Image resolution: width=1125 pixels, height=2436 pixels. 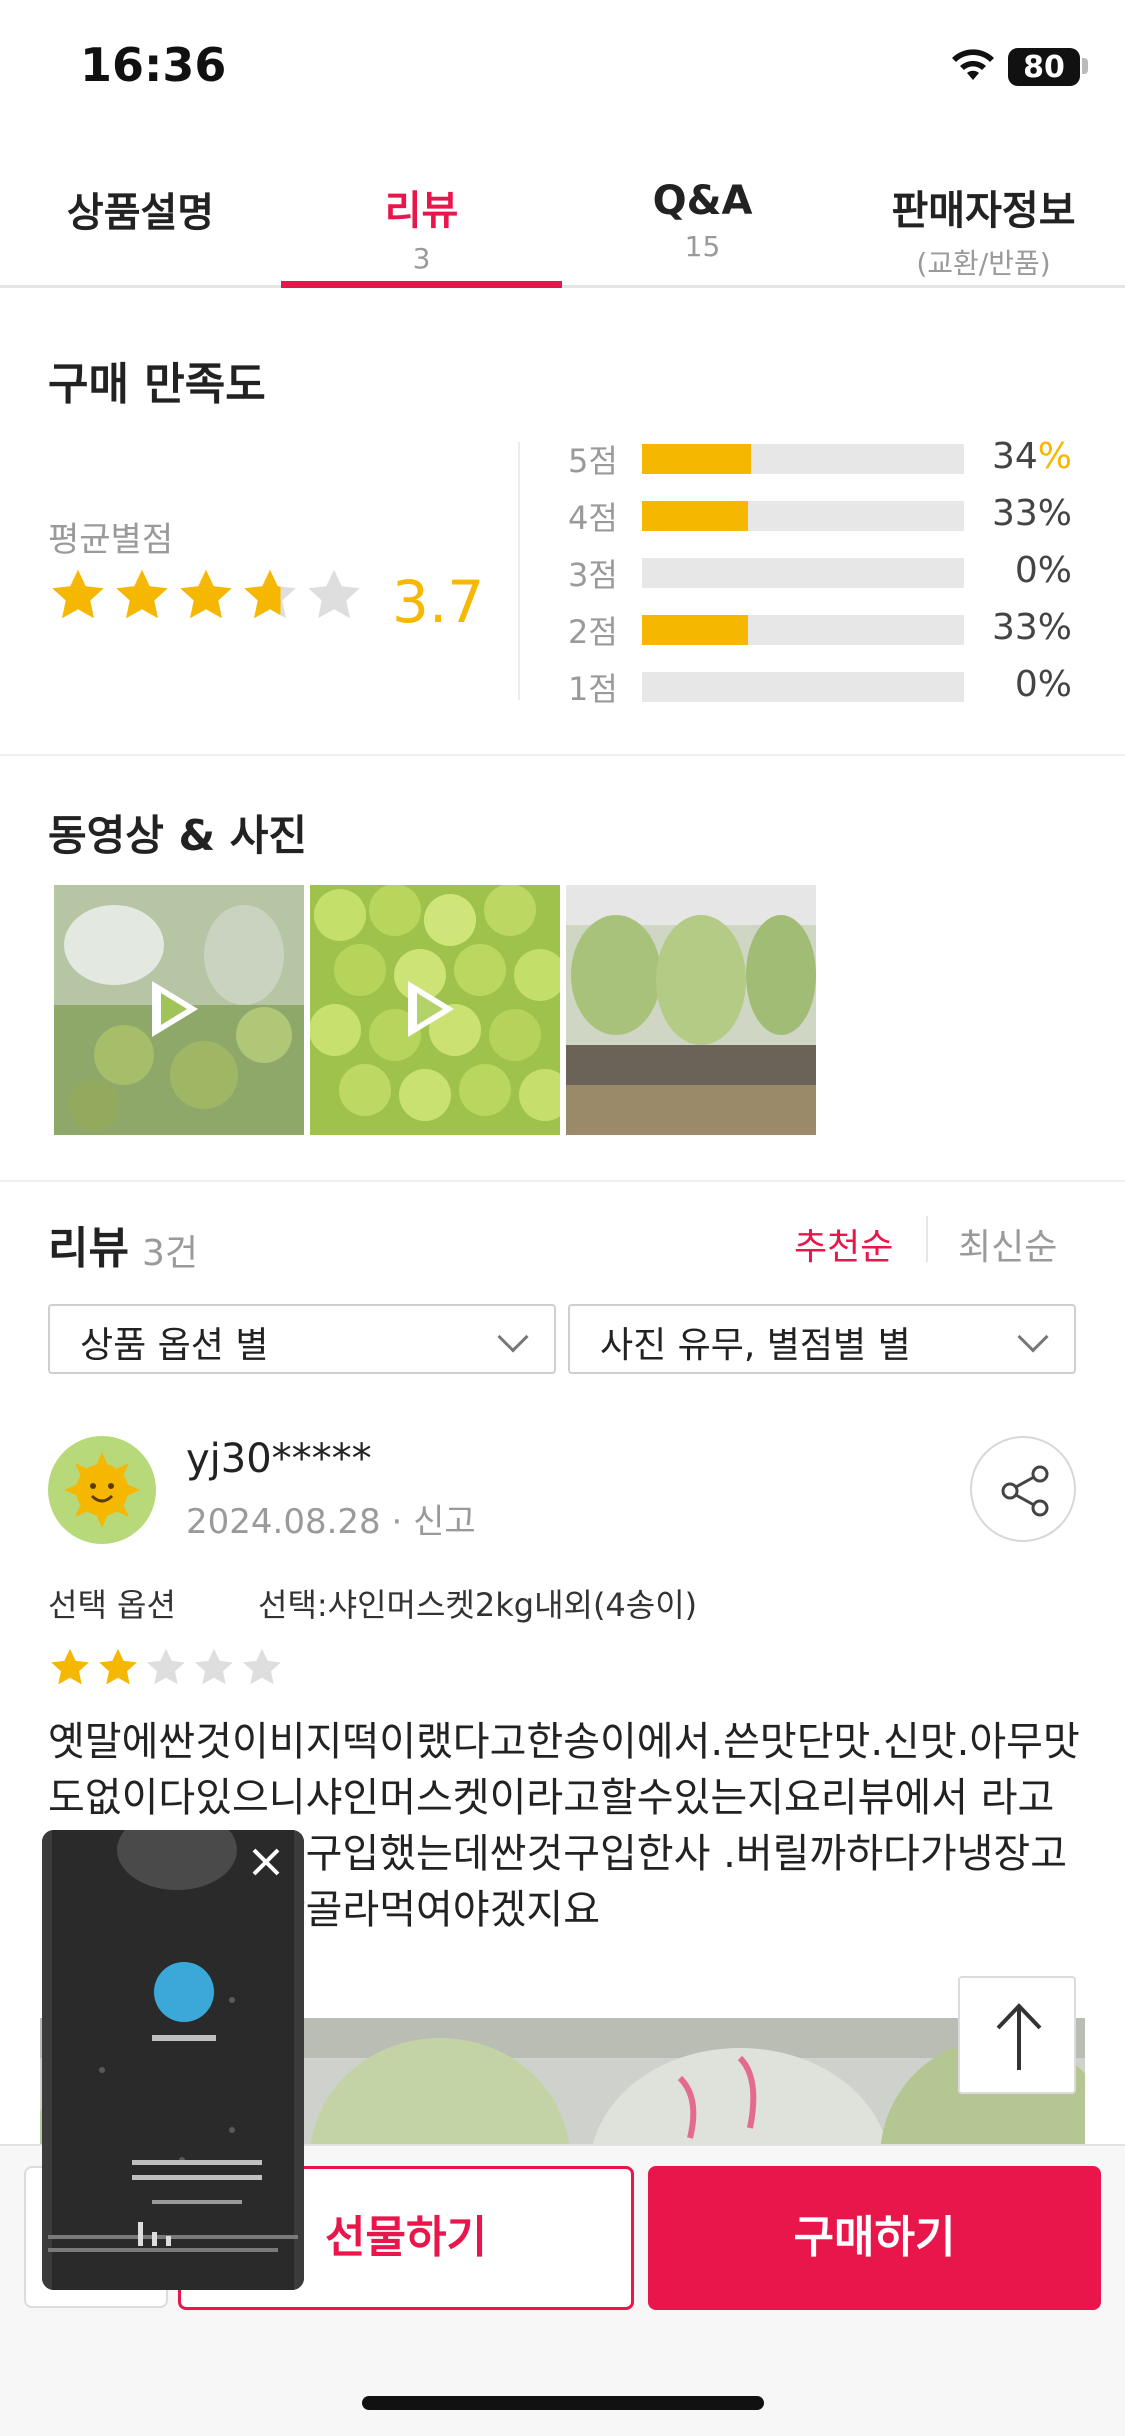 What do you see at coordinates (1054, 456) in the screenshot?
I see `rating-percent-sign: %` at bounding box center [1054, 456].